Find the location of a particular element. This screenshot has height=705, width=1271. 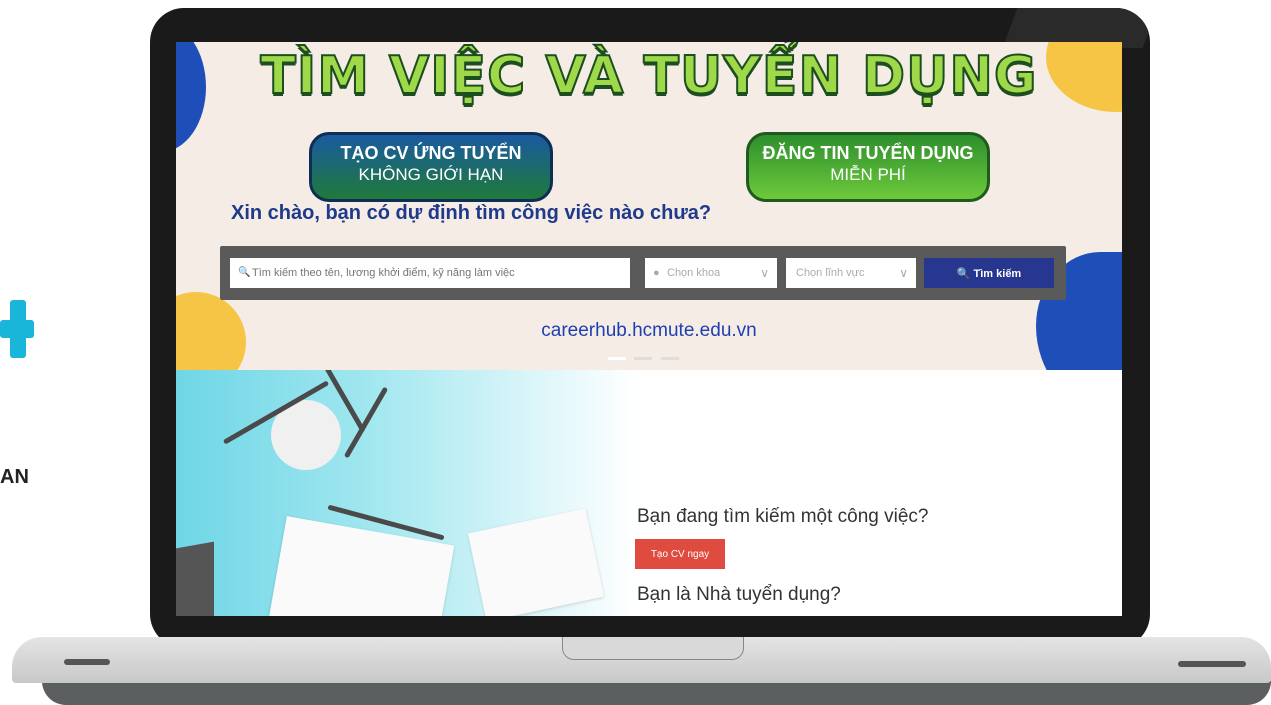

post-job-pill: ĐĂNG TIN TUYỂN DỤNG MIỄN PHÍ is located at coordinates (868, 167).